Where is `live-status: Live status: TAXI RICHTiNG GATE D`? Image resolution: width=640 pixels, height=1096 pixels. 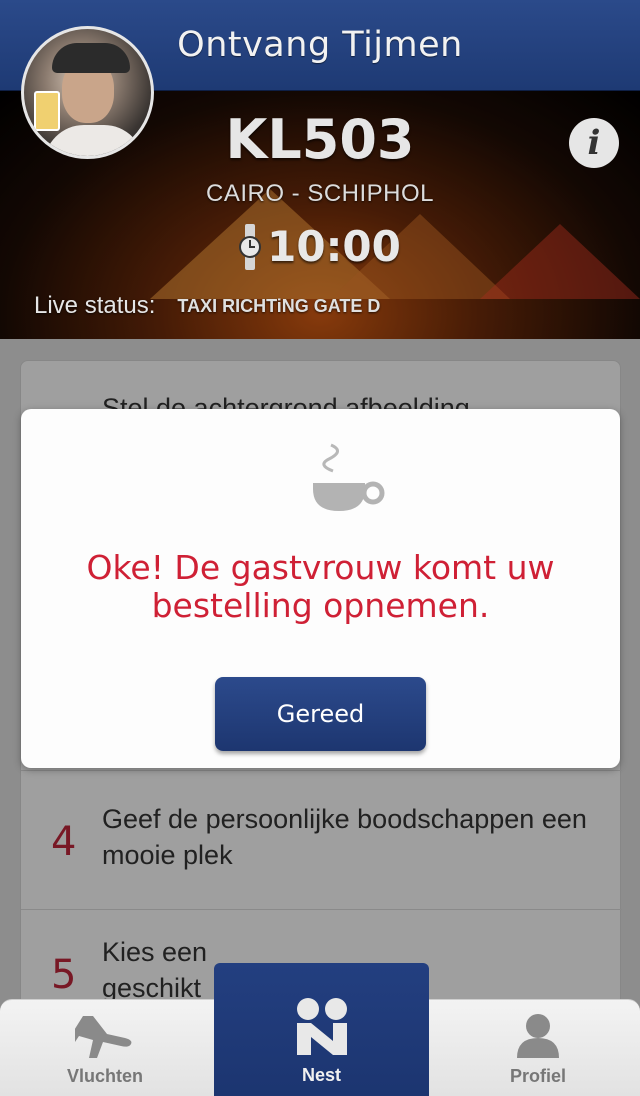 live-status: Live status: TAXI RICHTiNG GATE D is located at coordinates (207, 306).